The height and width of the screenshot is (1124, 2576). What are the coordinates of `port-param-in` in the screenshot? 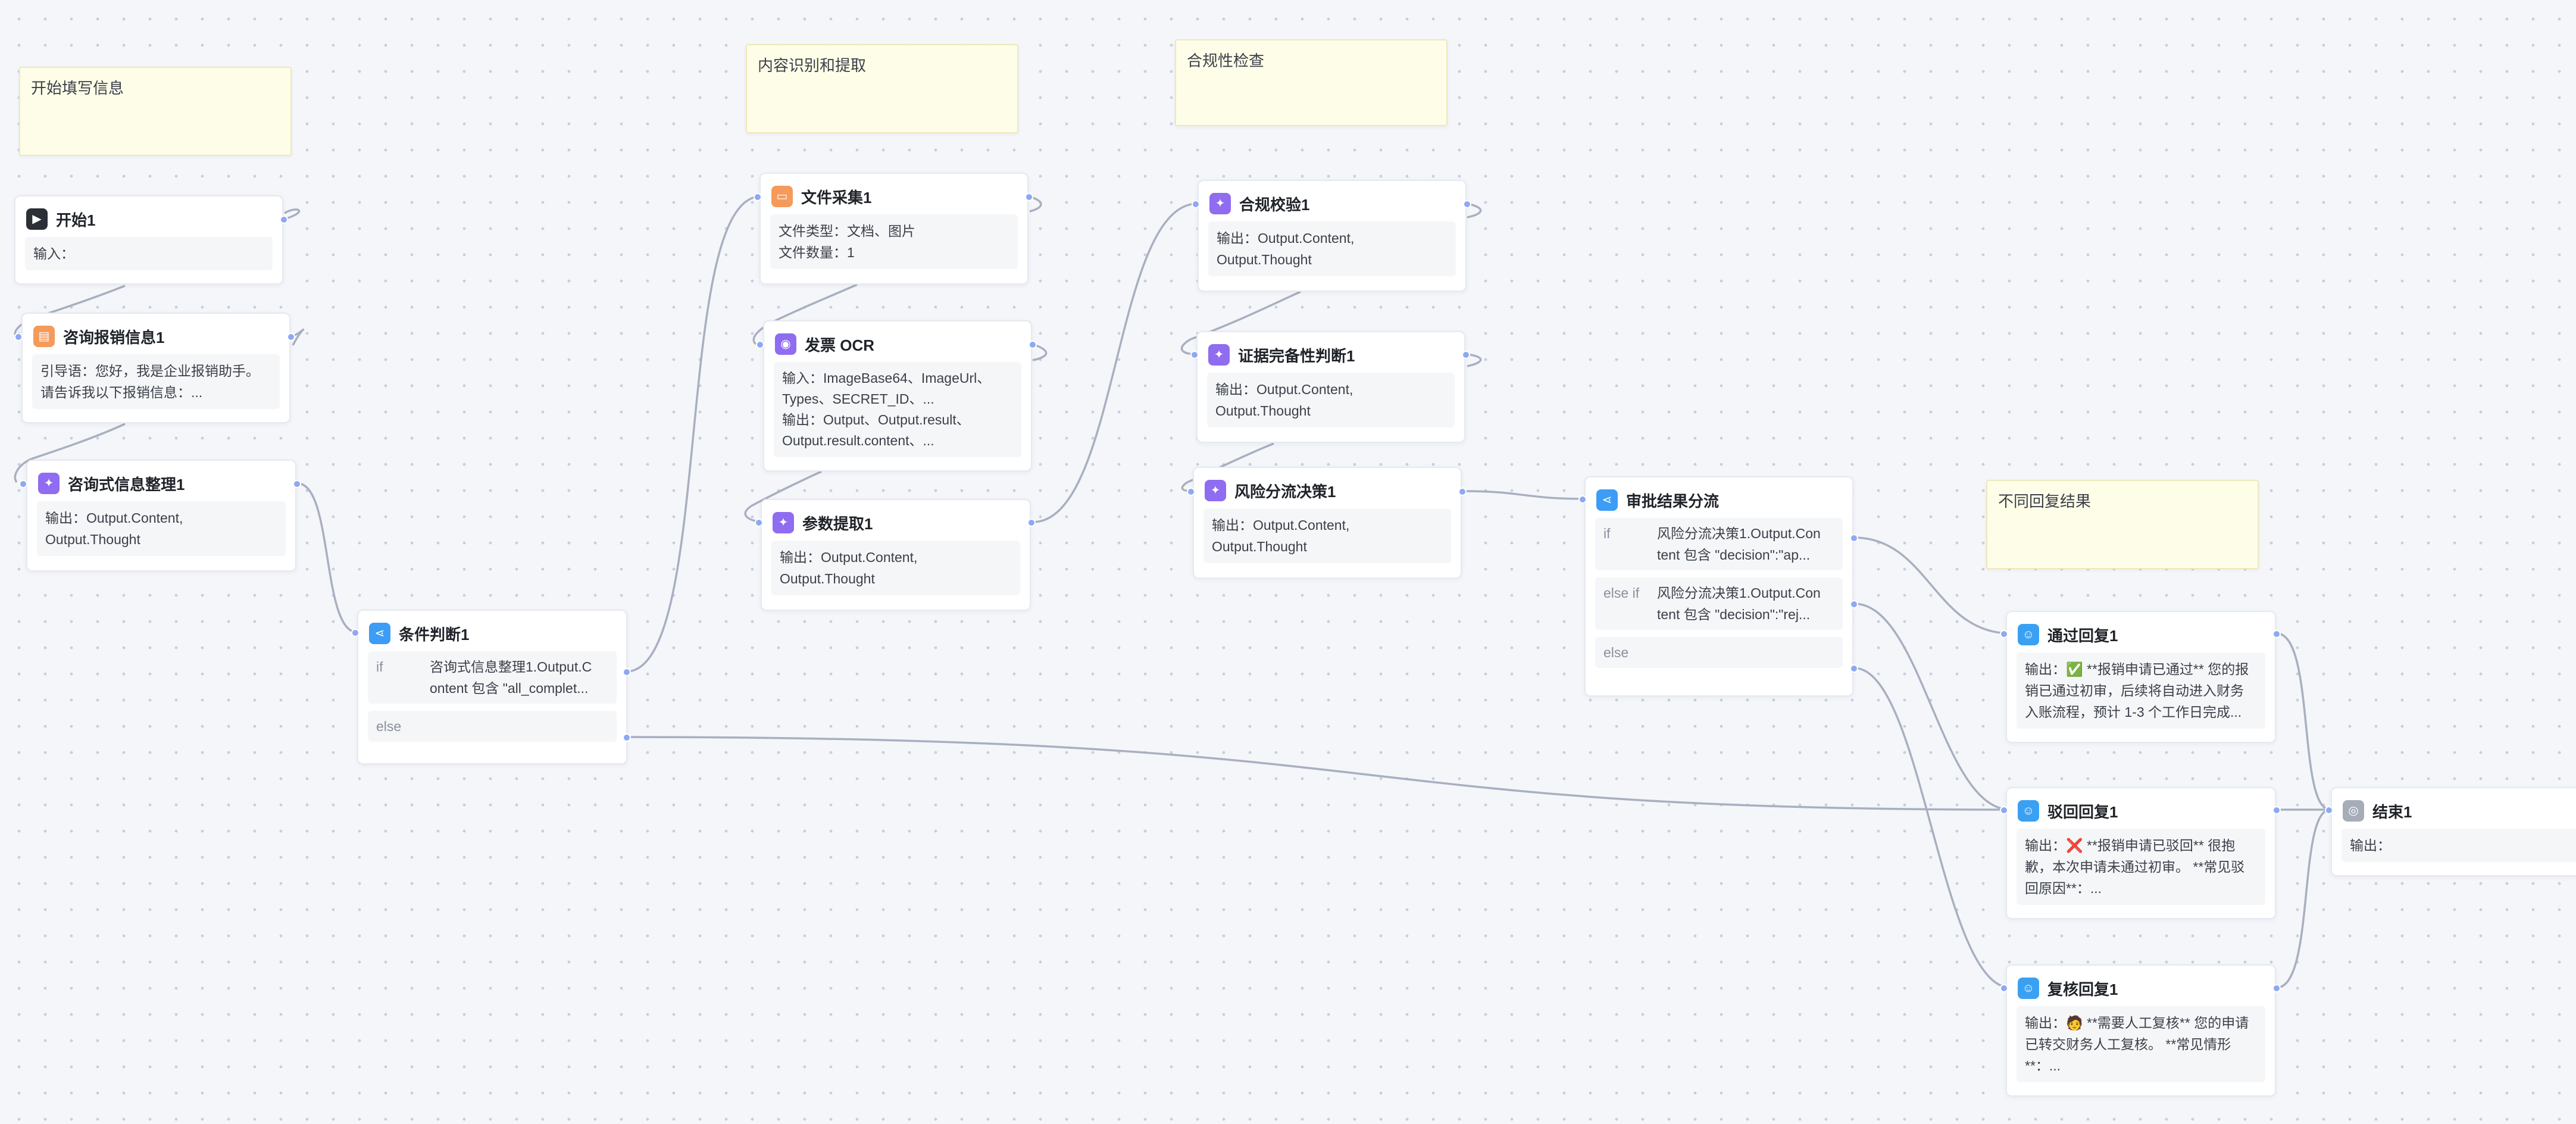 It's located at (759, 523).